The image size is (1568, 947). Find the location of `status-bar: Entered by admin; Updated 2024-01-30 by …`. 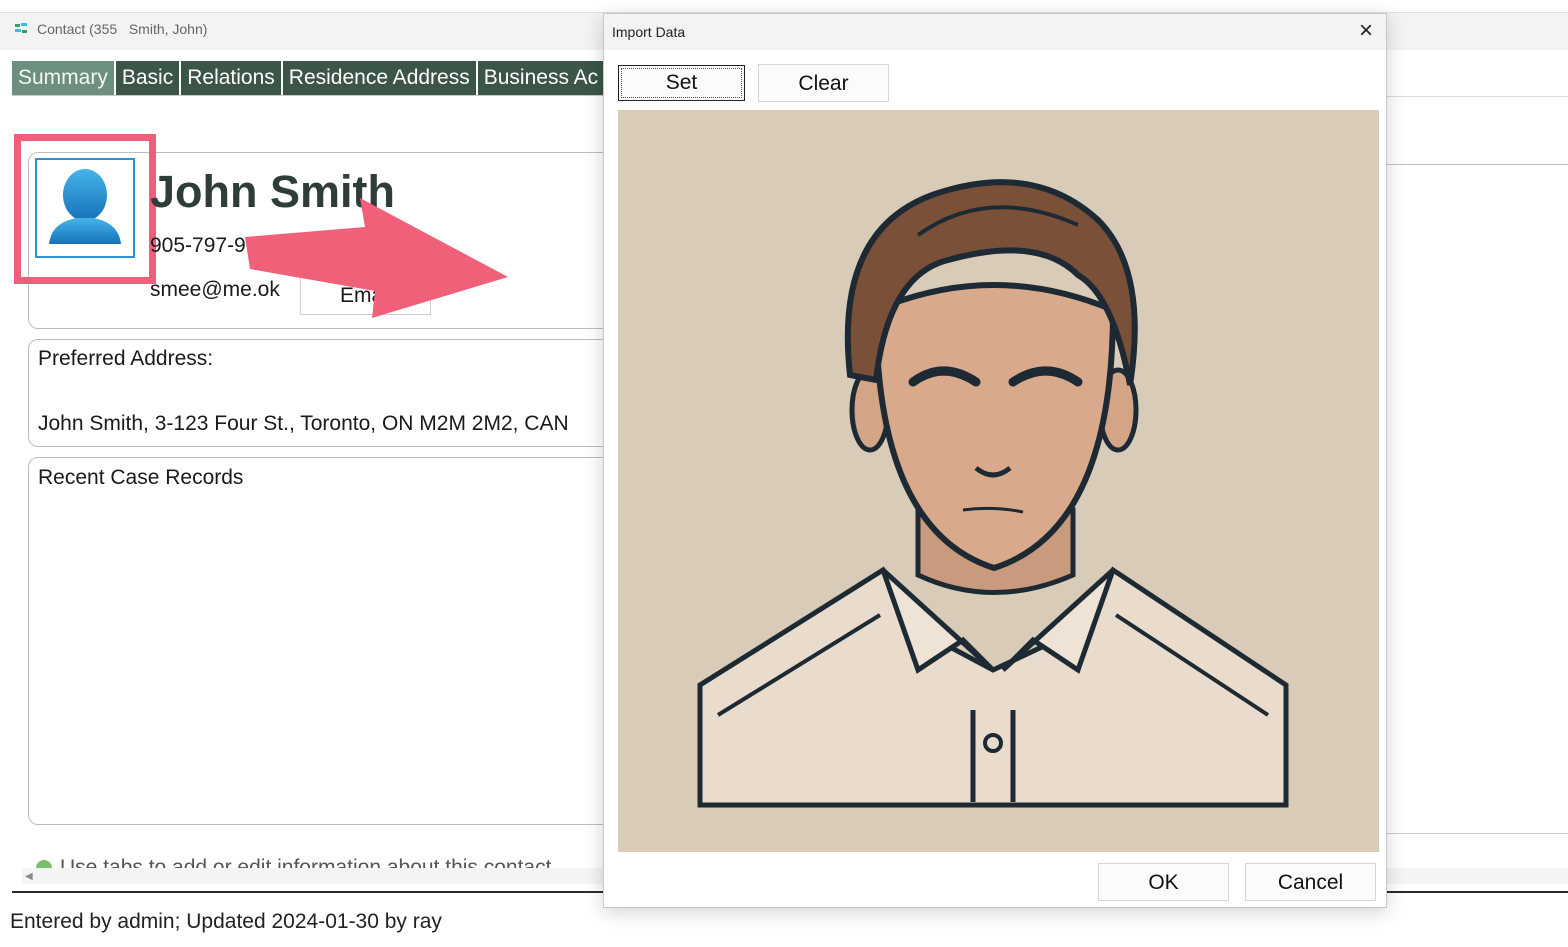

status-bar: Entered by admin; Updated 2024-01-30 by … is located at coordinates (226, 921).